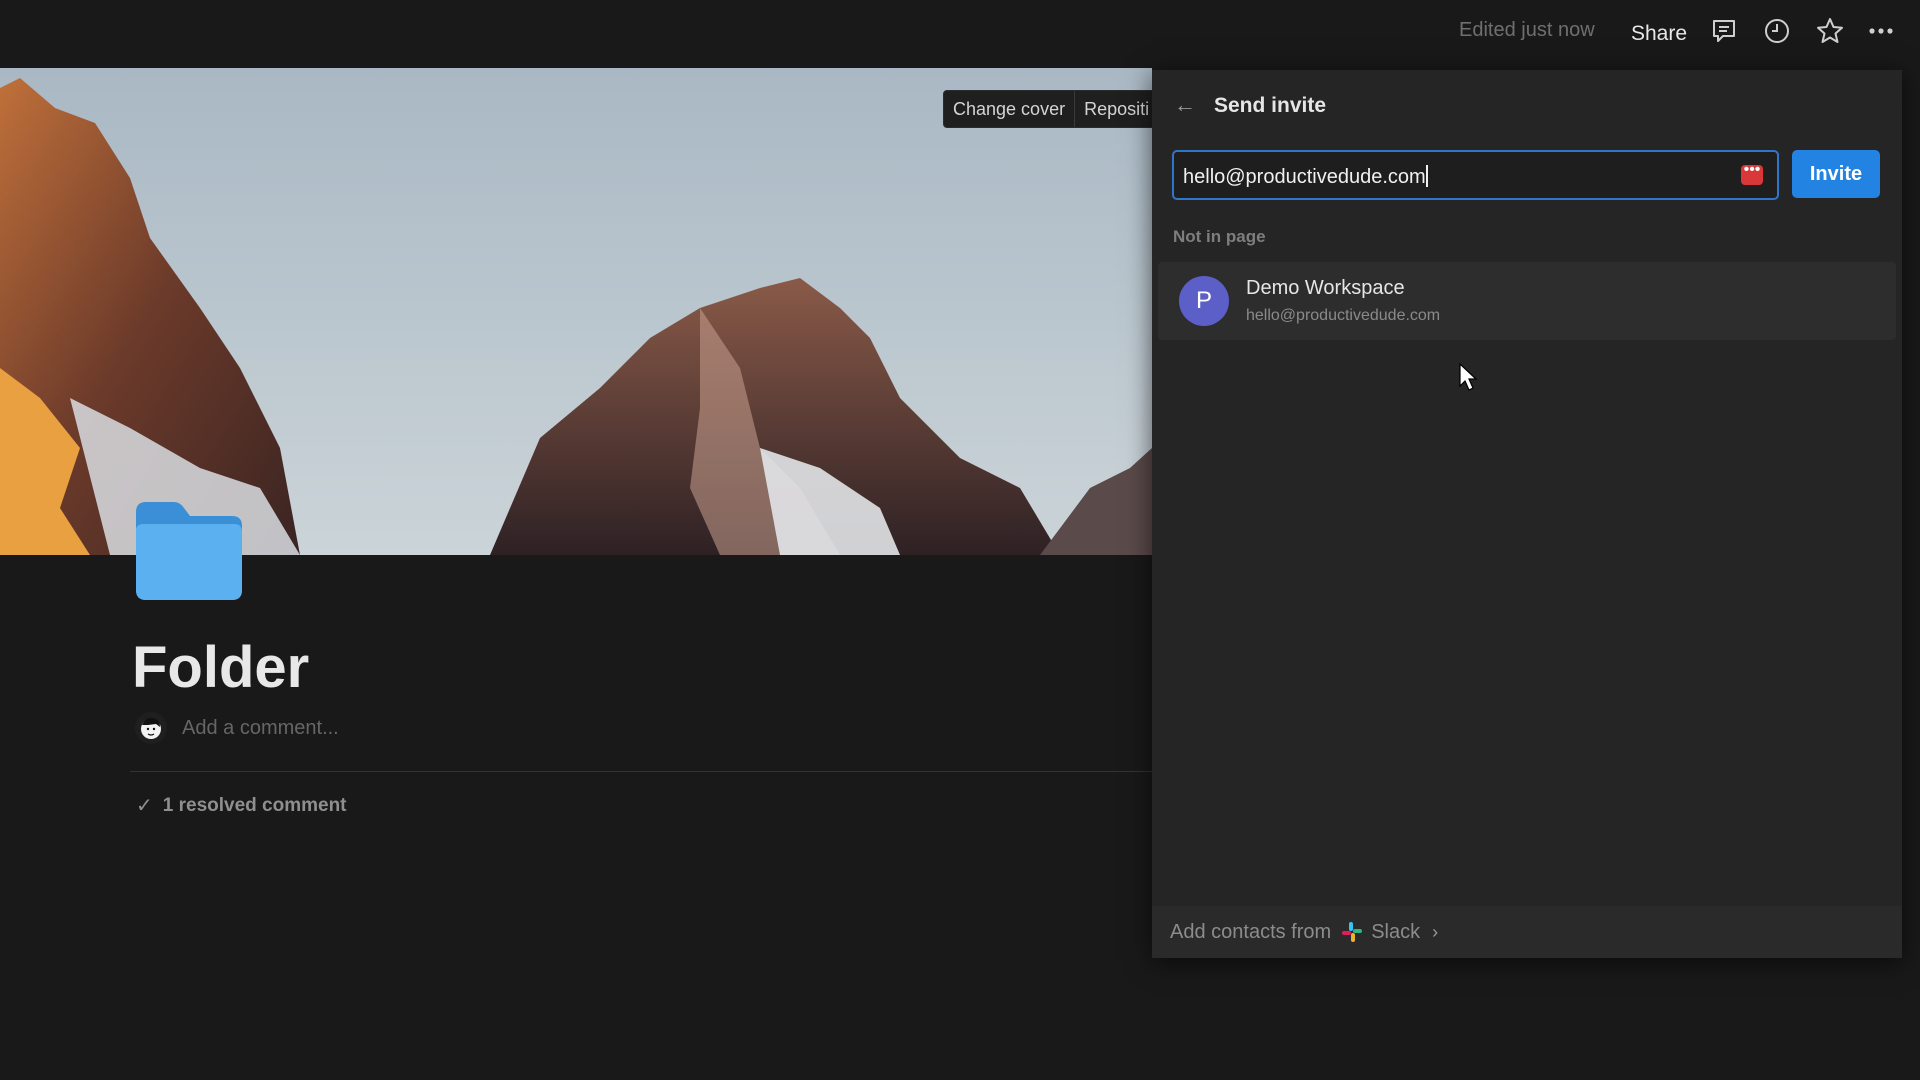  Describe the element at coordinates (1426, 176) in the screenshot. I see `text-caret` at that location.